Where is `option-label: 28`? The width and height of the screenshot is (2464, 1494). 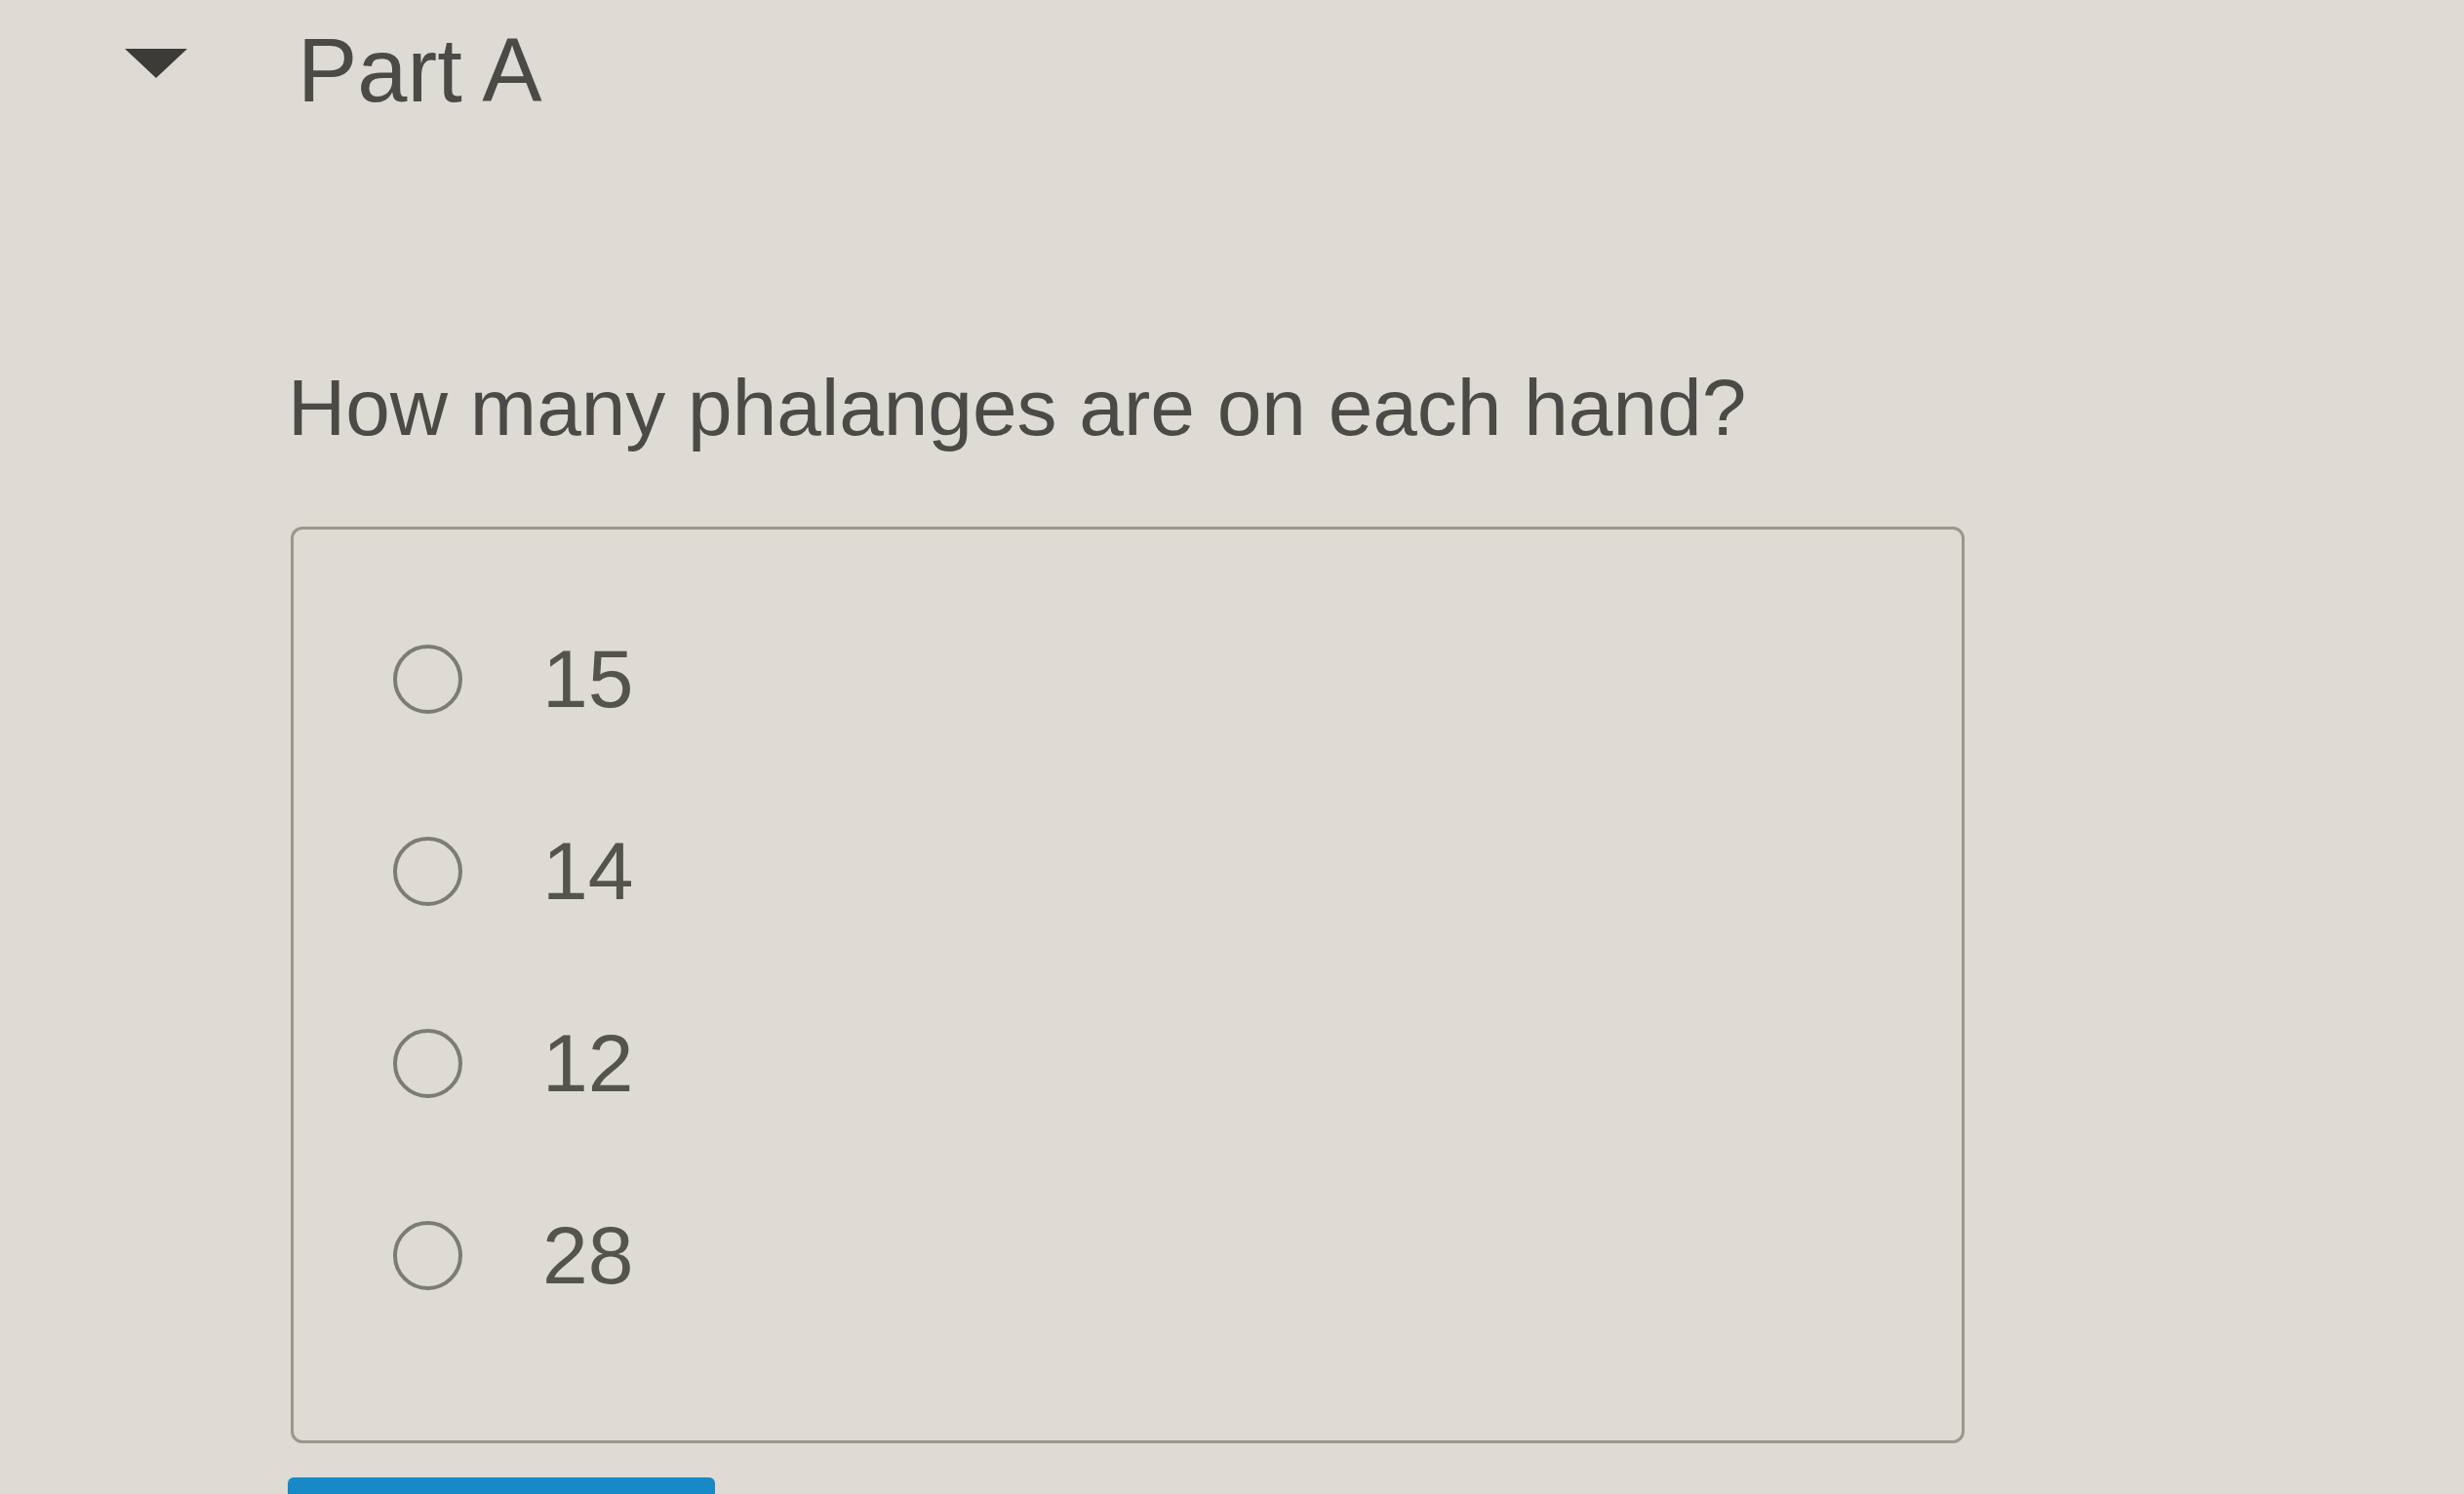 option-label: 28 is located at coordinates (588, 1255).